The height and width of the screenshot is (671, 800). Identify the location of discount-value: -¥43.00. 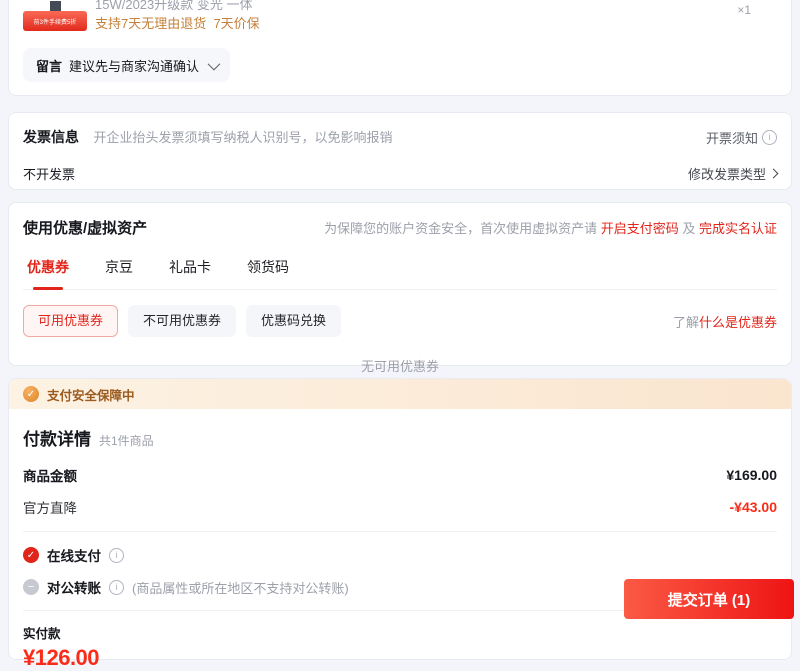
(753, 507).